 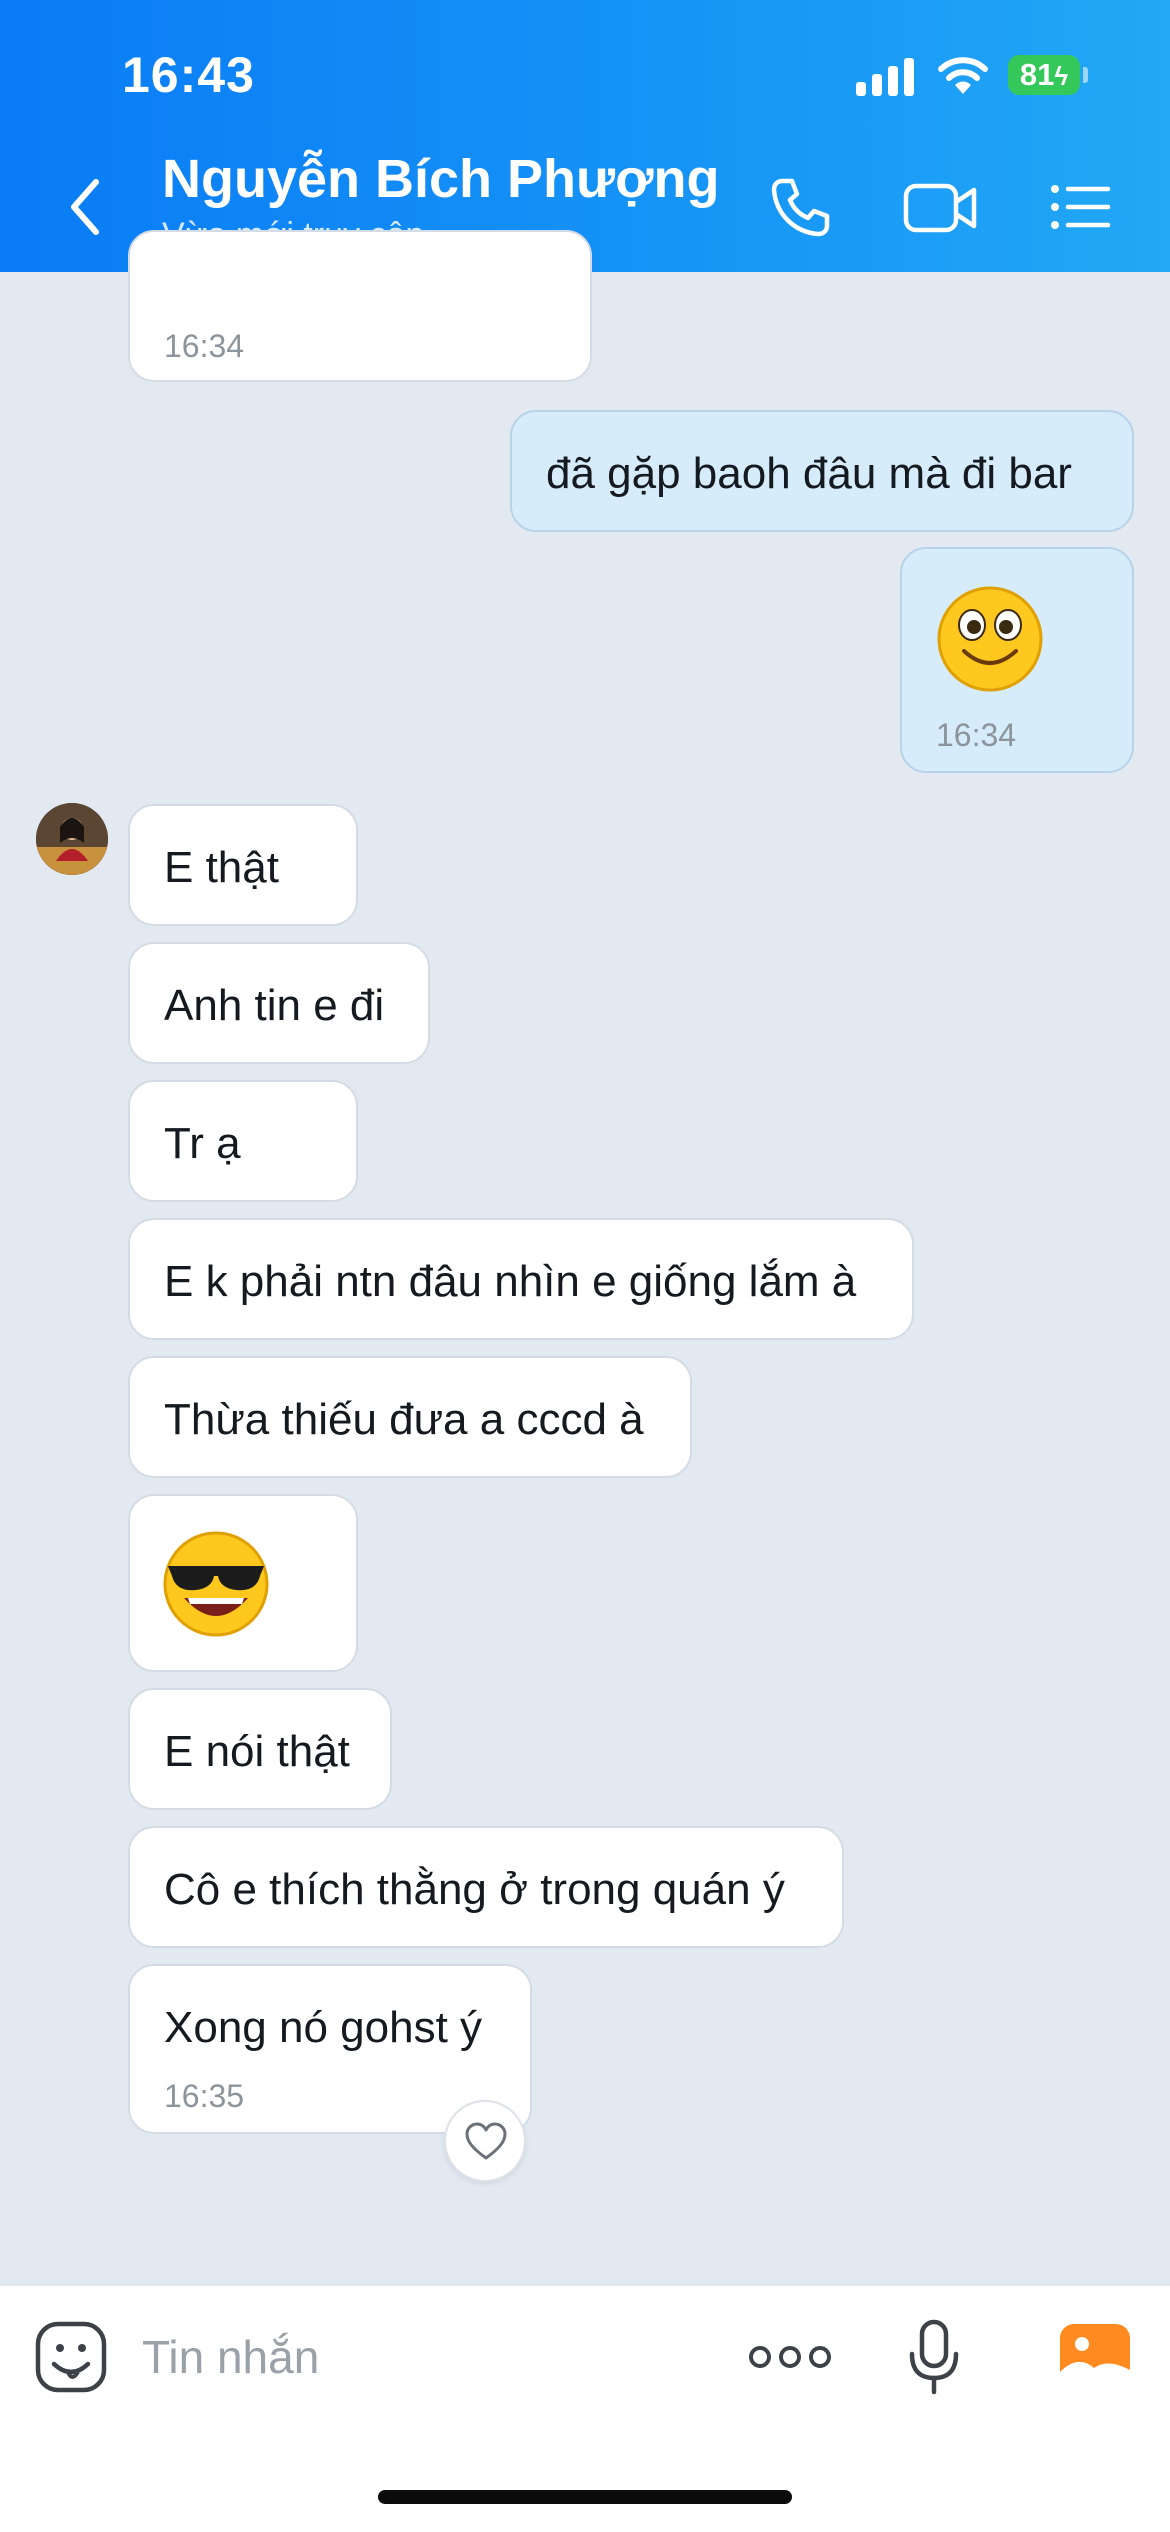 What do you see at coordinates (204, 2096) in the screenshot?
I see `message-time: 16:35` at bounding box center [204, 2096].